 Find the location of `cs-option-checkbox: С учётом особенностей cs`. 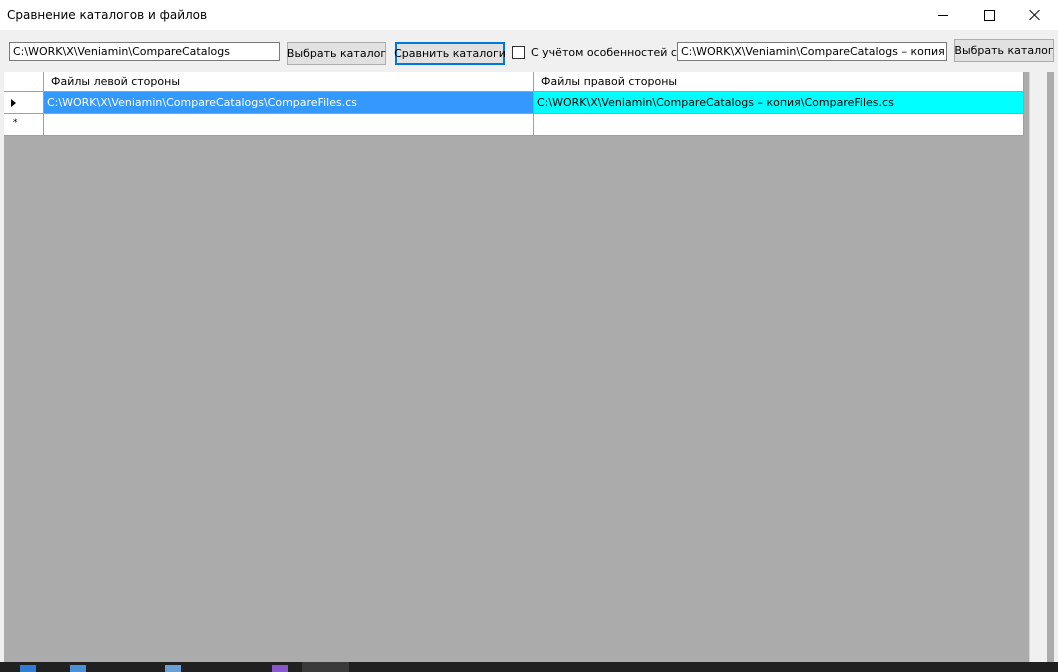

cs-option-checkbox: С учётом особенностей cs is located at coordinates (597, 52).